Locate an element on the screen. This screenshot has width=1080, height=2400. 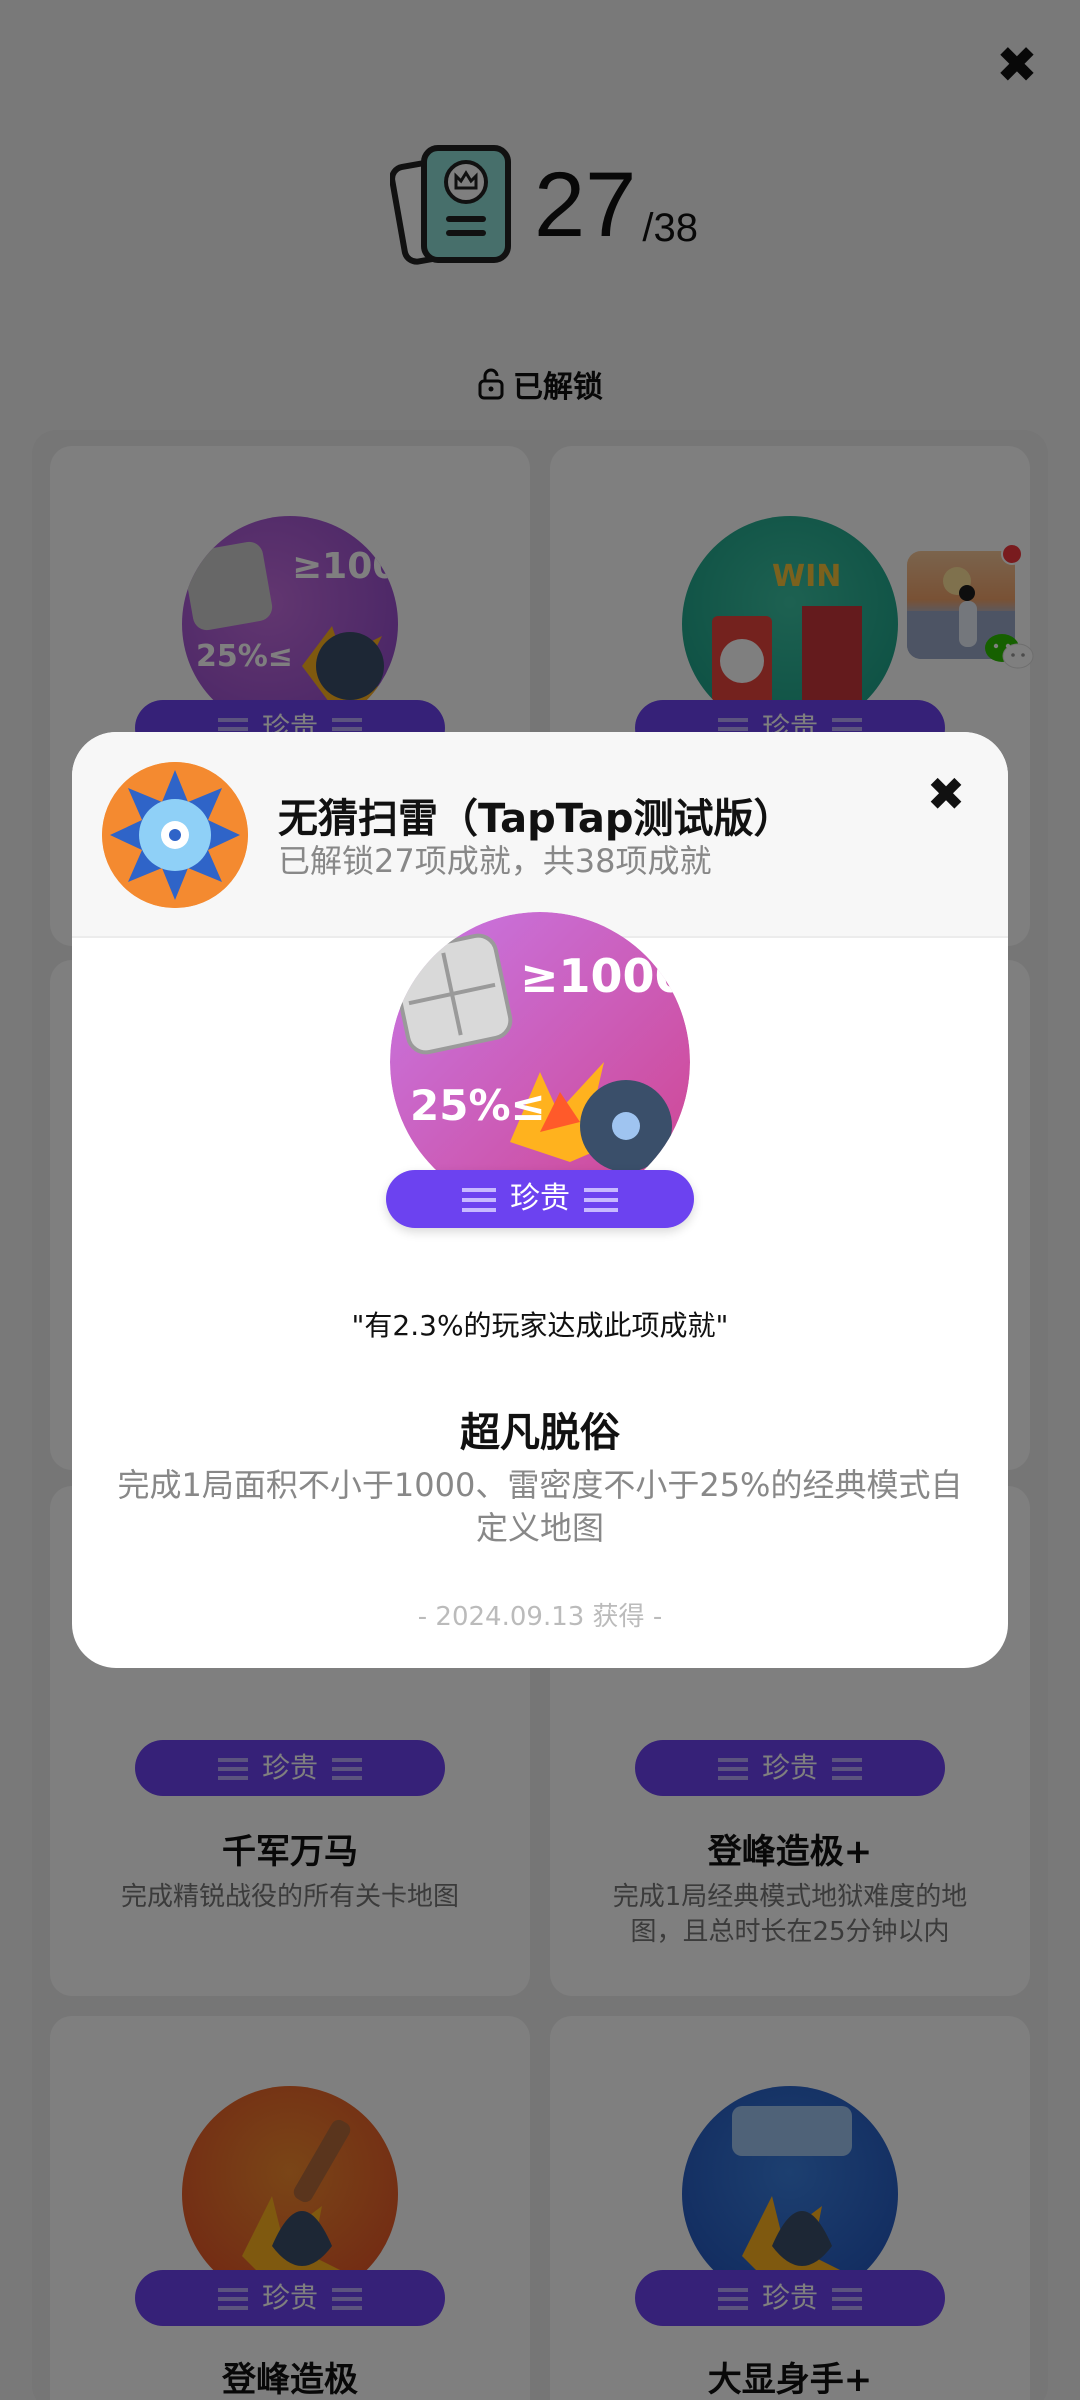
modal-header: 无猜扫雷（TapTap测试版） 已解锁27项成就，共38项成就 ✖ is located at coordinates (540, 835).